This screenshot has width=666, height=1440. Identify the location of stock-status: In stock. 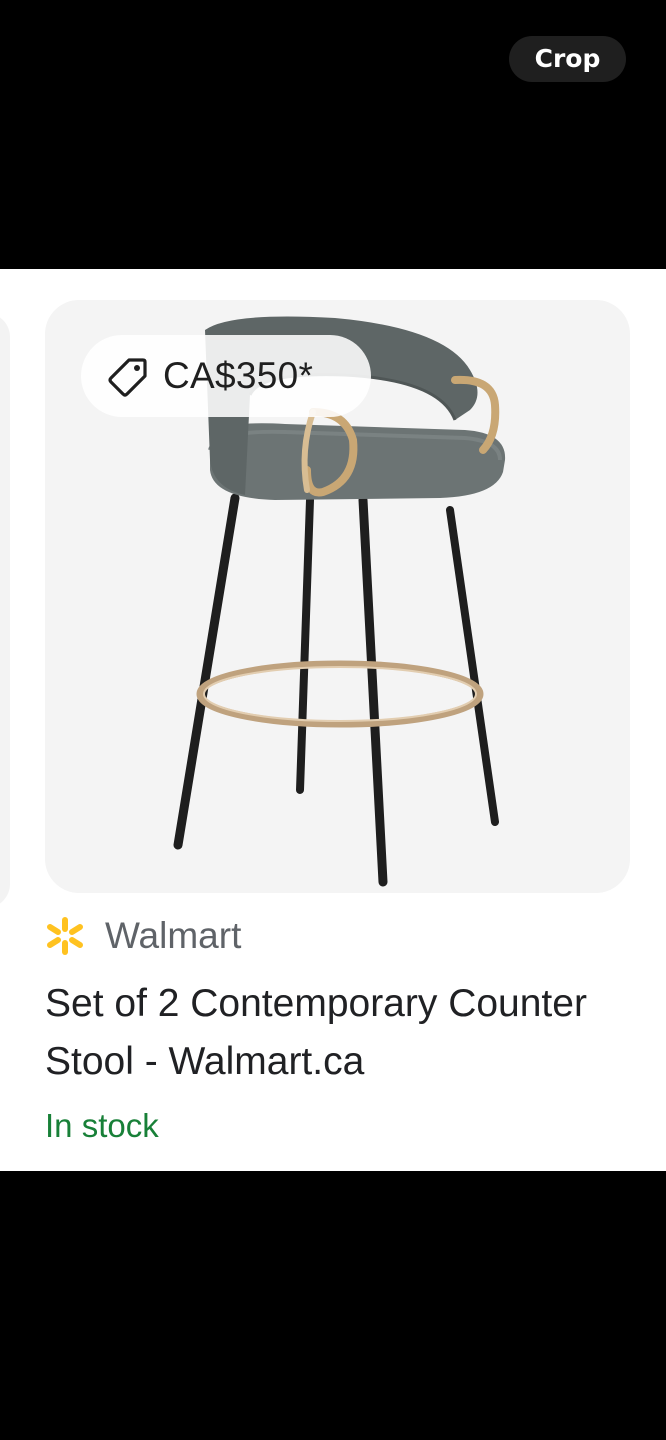
(102, 1125).